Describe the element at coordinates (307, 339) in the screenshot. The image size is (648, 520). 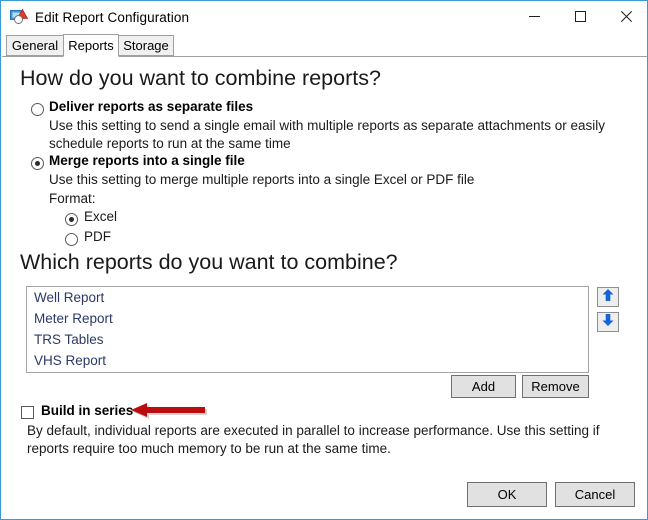
I see `list-item: TRS Tables` at that location.